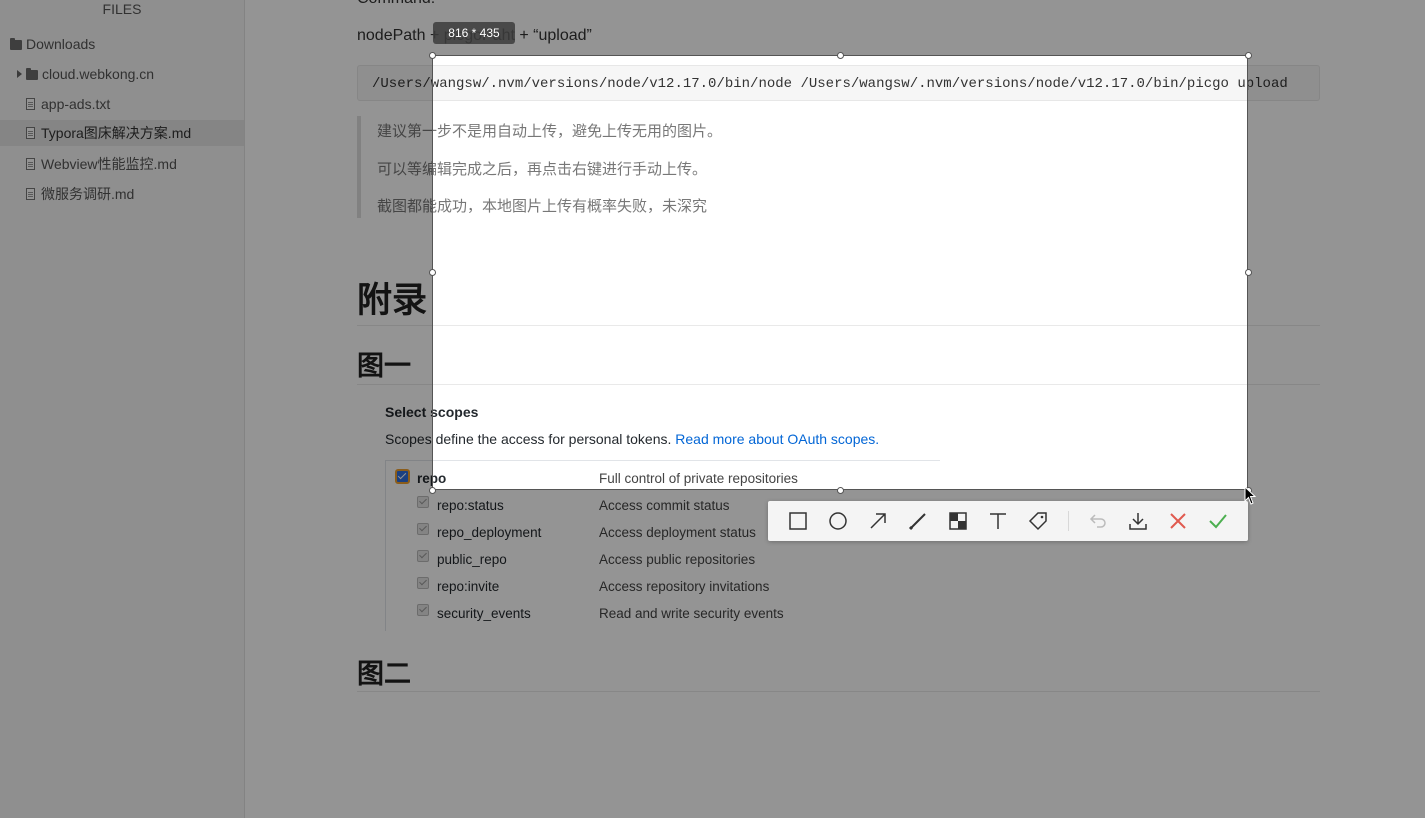 This screenshot has width=1425, height=818. What do you see at coordinates (1138, 521) in the screenshot?
I see `download-icon` at bounding box center [1138, 521].